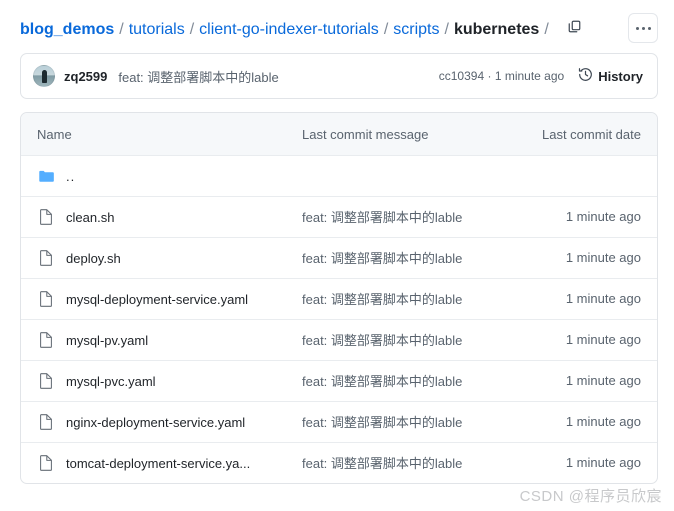  I want to click on commit-author: zq2599, so click(85, 76).